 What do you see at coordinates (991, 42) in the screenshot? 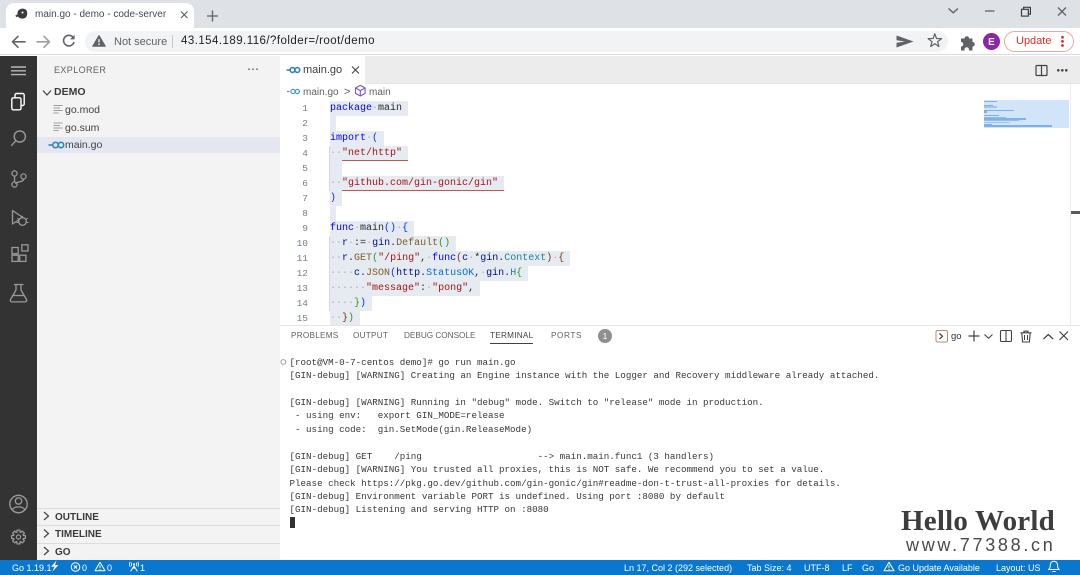
I see `svg-text: E` at bounding box center [991, 42].